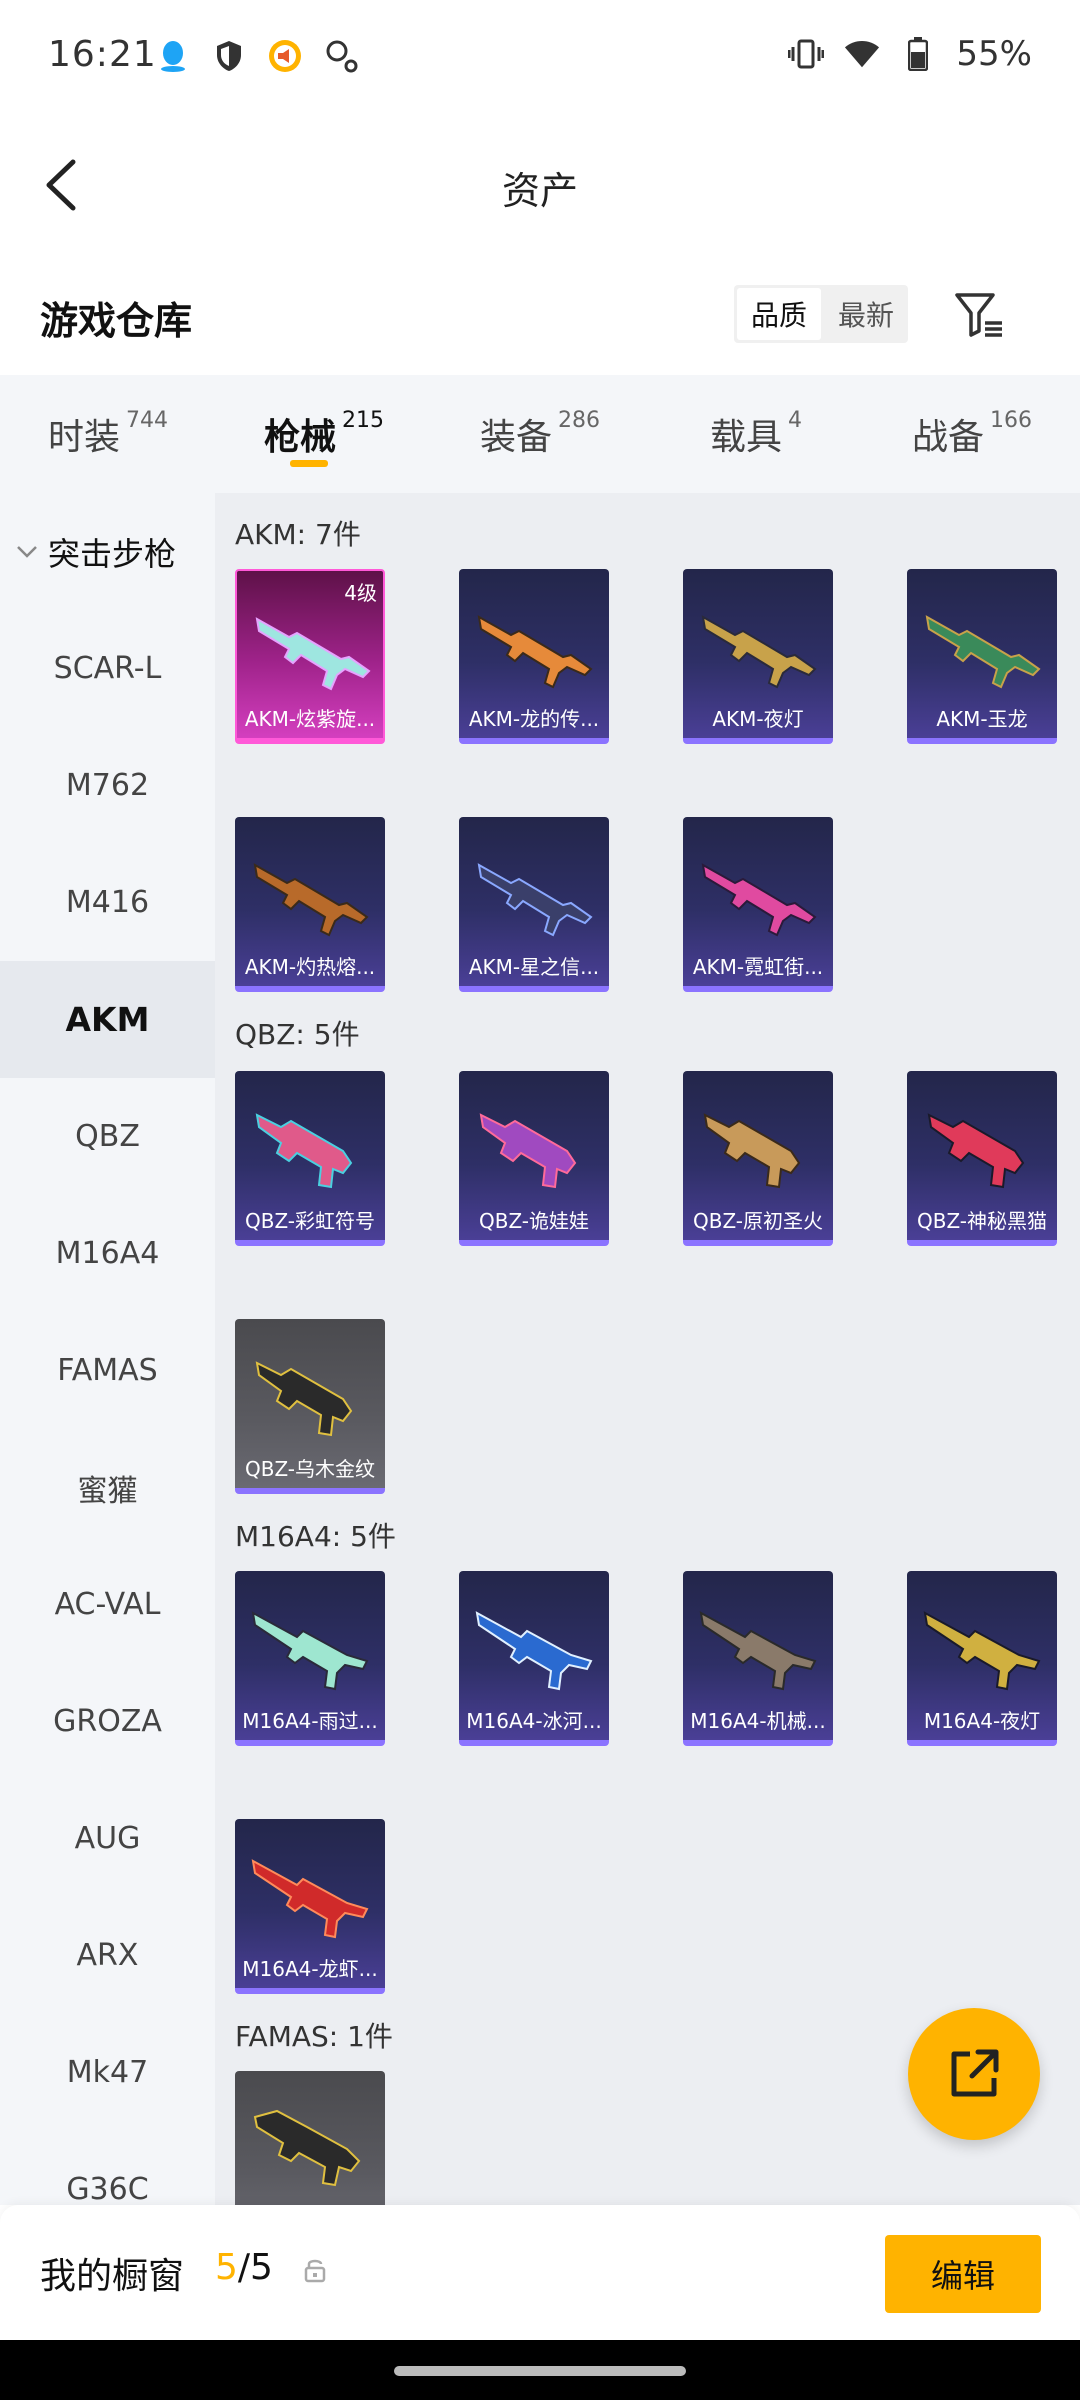  I want to click on warehouse-title: 游戏仓库, so click(116, 321).